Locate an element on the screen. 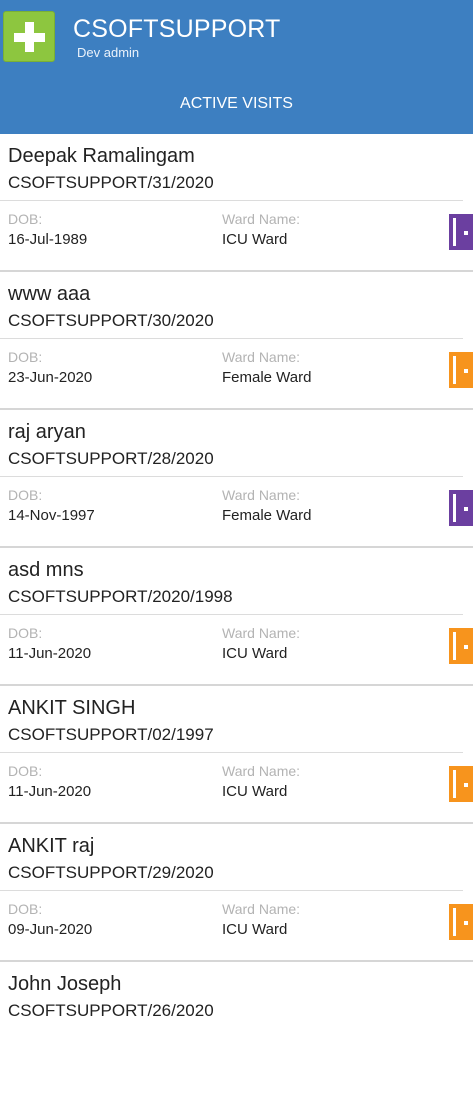  visit-item: John Joseph CSOFTSUPPORT/26/2020 is located at coordinates (236, 1031).